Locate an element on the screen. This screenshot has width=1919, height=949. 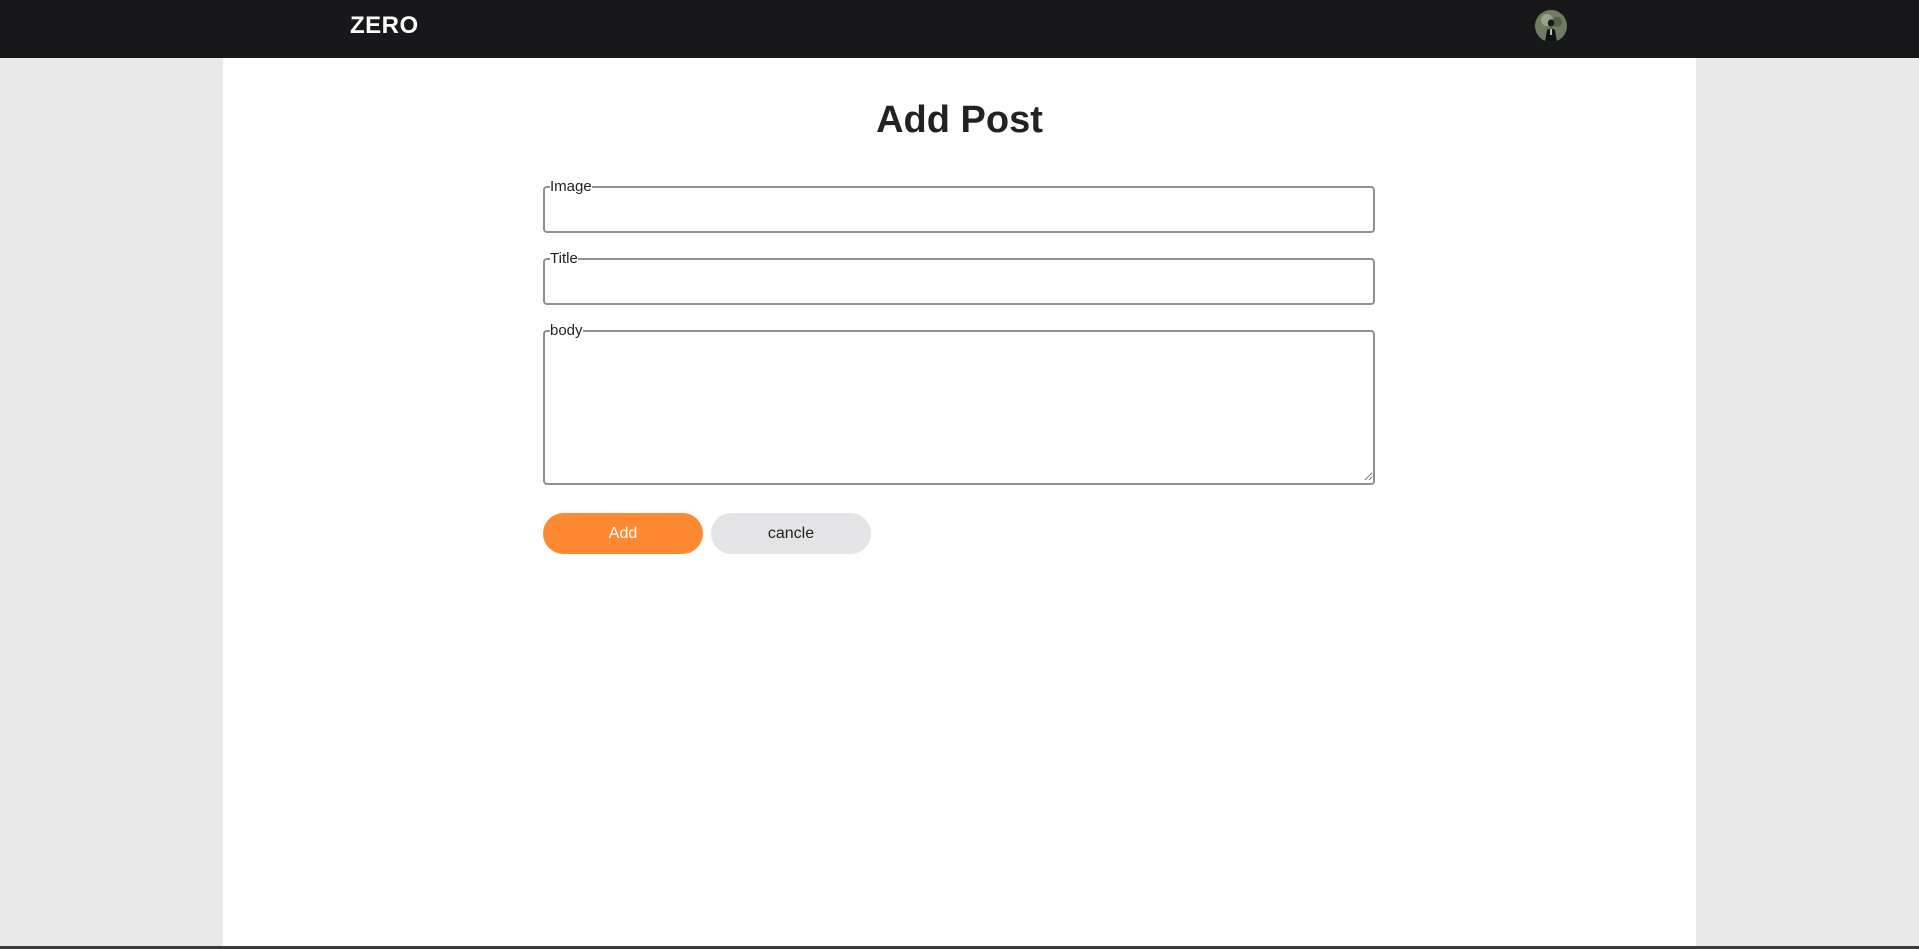
brand-logo: ZERO is located at coordinates (384, 26).